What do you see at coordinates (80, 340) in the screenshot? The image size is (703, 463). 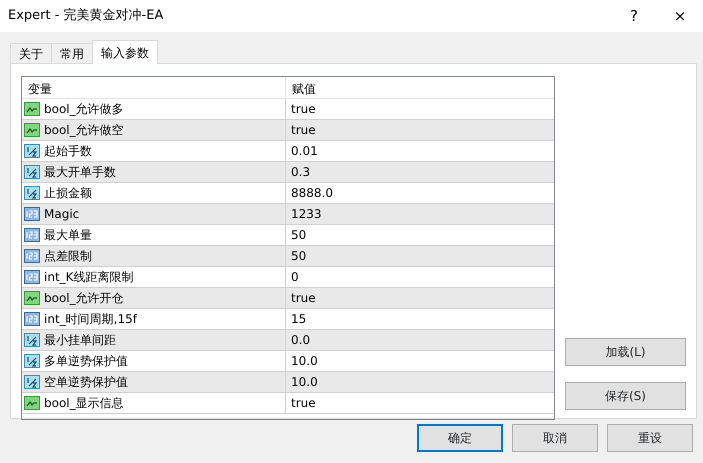 I see `parameter-name: 最小挂单间距` at bounding box center [80, 340].